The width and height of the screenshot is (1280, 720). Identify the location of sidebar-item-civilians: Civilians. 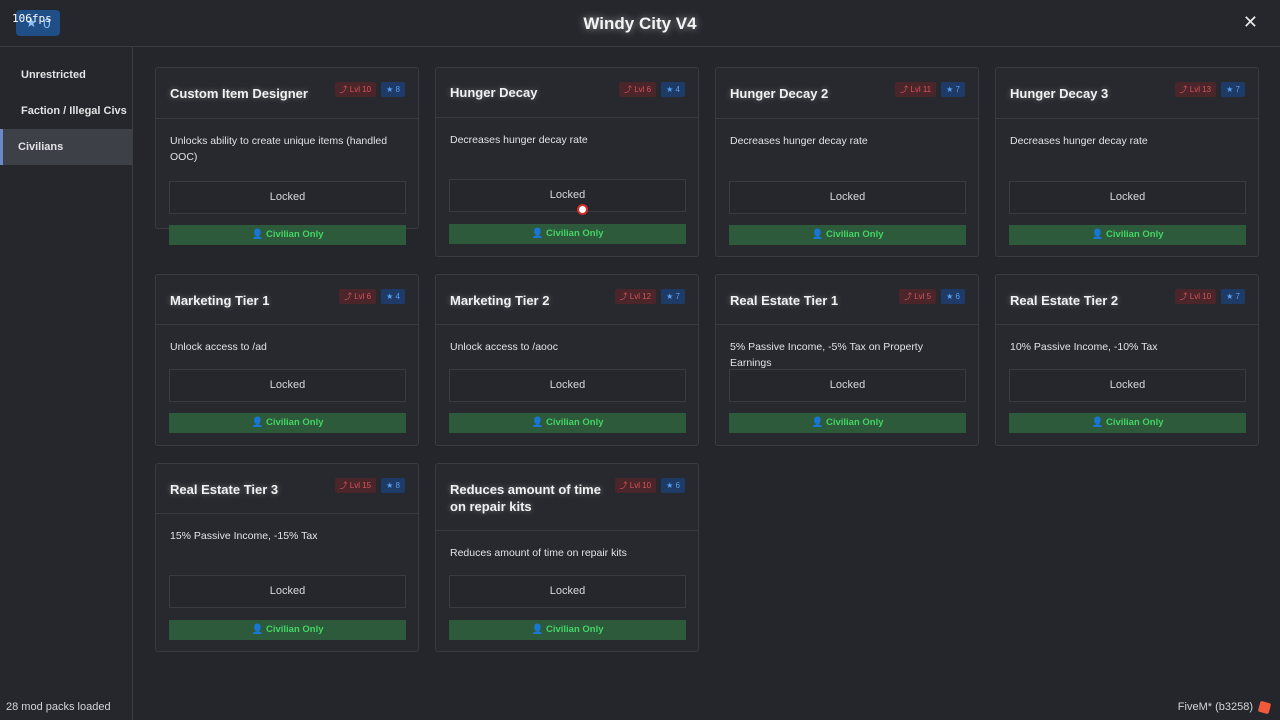
(66, 147).